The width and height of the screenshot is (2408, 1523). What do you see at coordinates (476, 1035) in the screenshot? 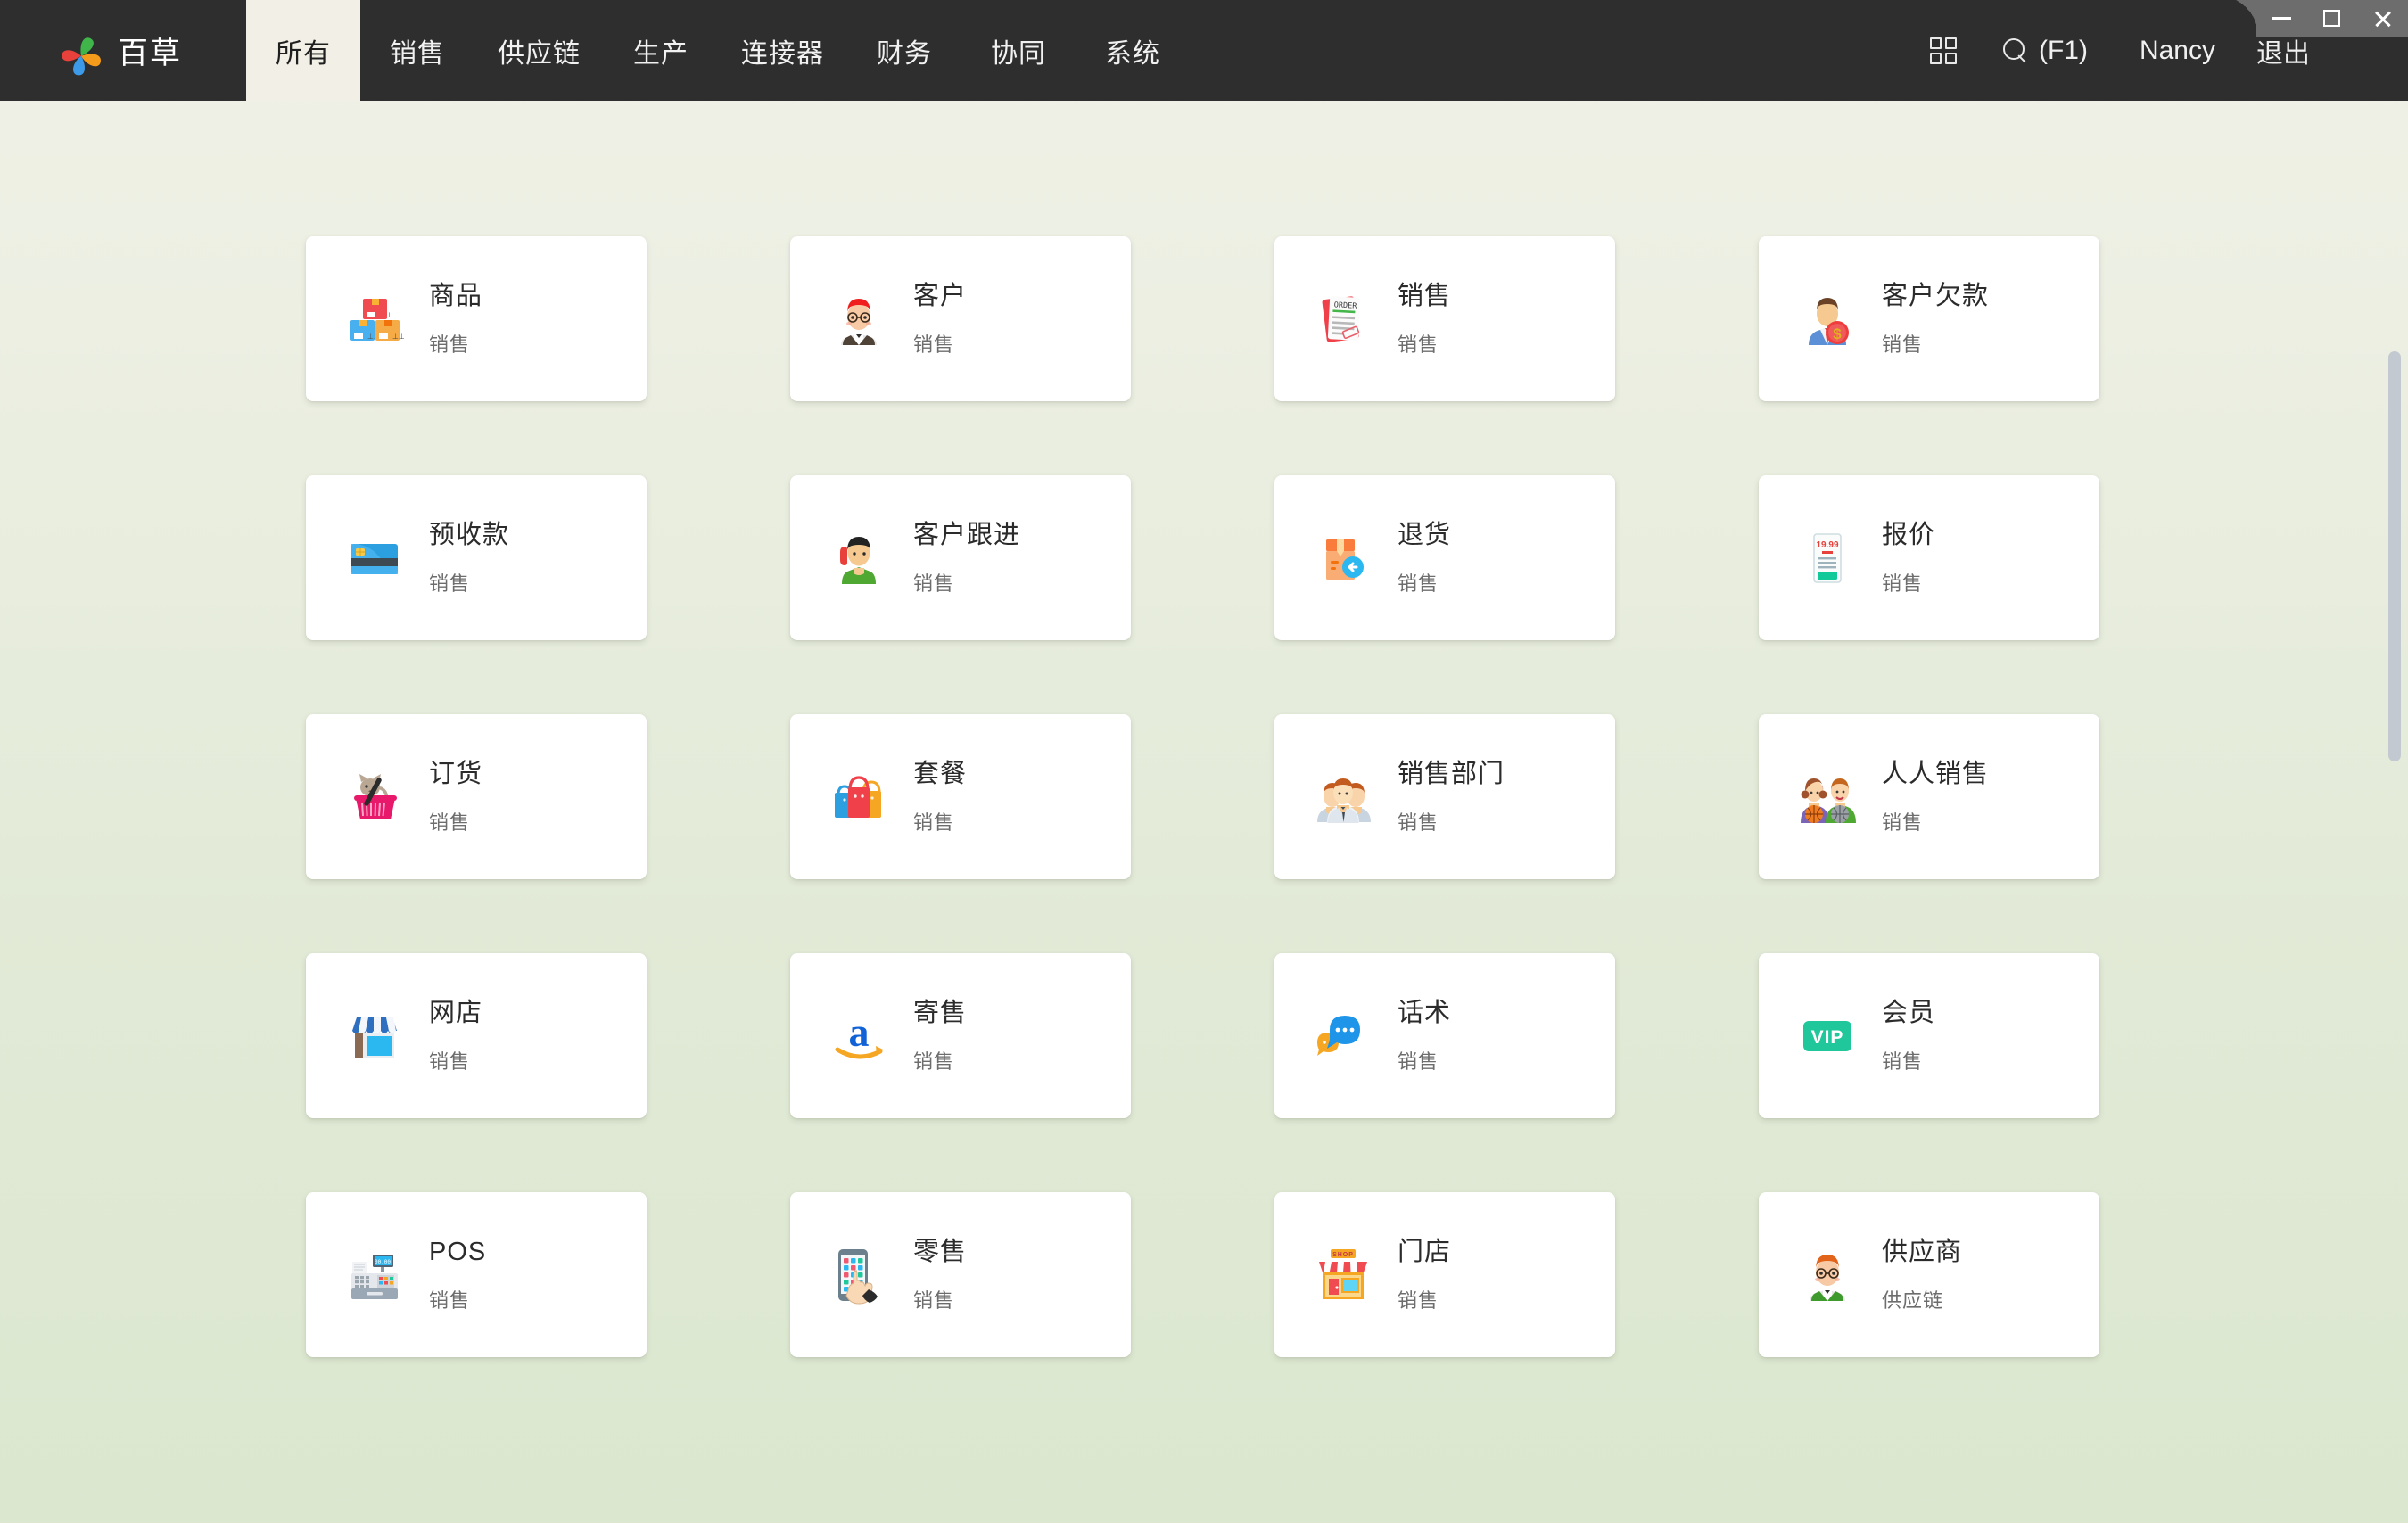
I see `app-card-online-store: 网店 销售` at bounding box center [476, 1035].